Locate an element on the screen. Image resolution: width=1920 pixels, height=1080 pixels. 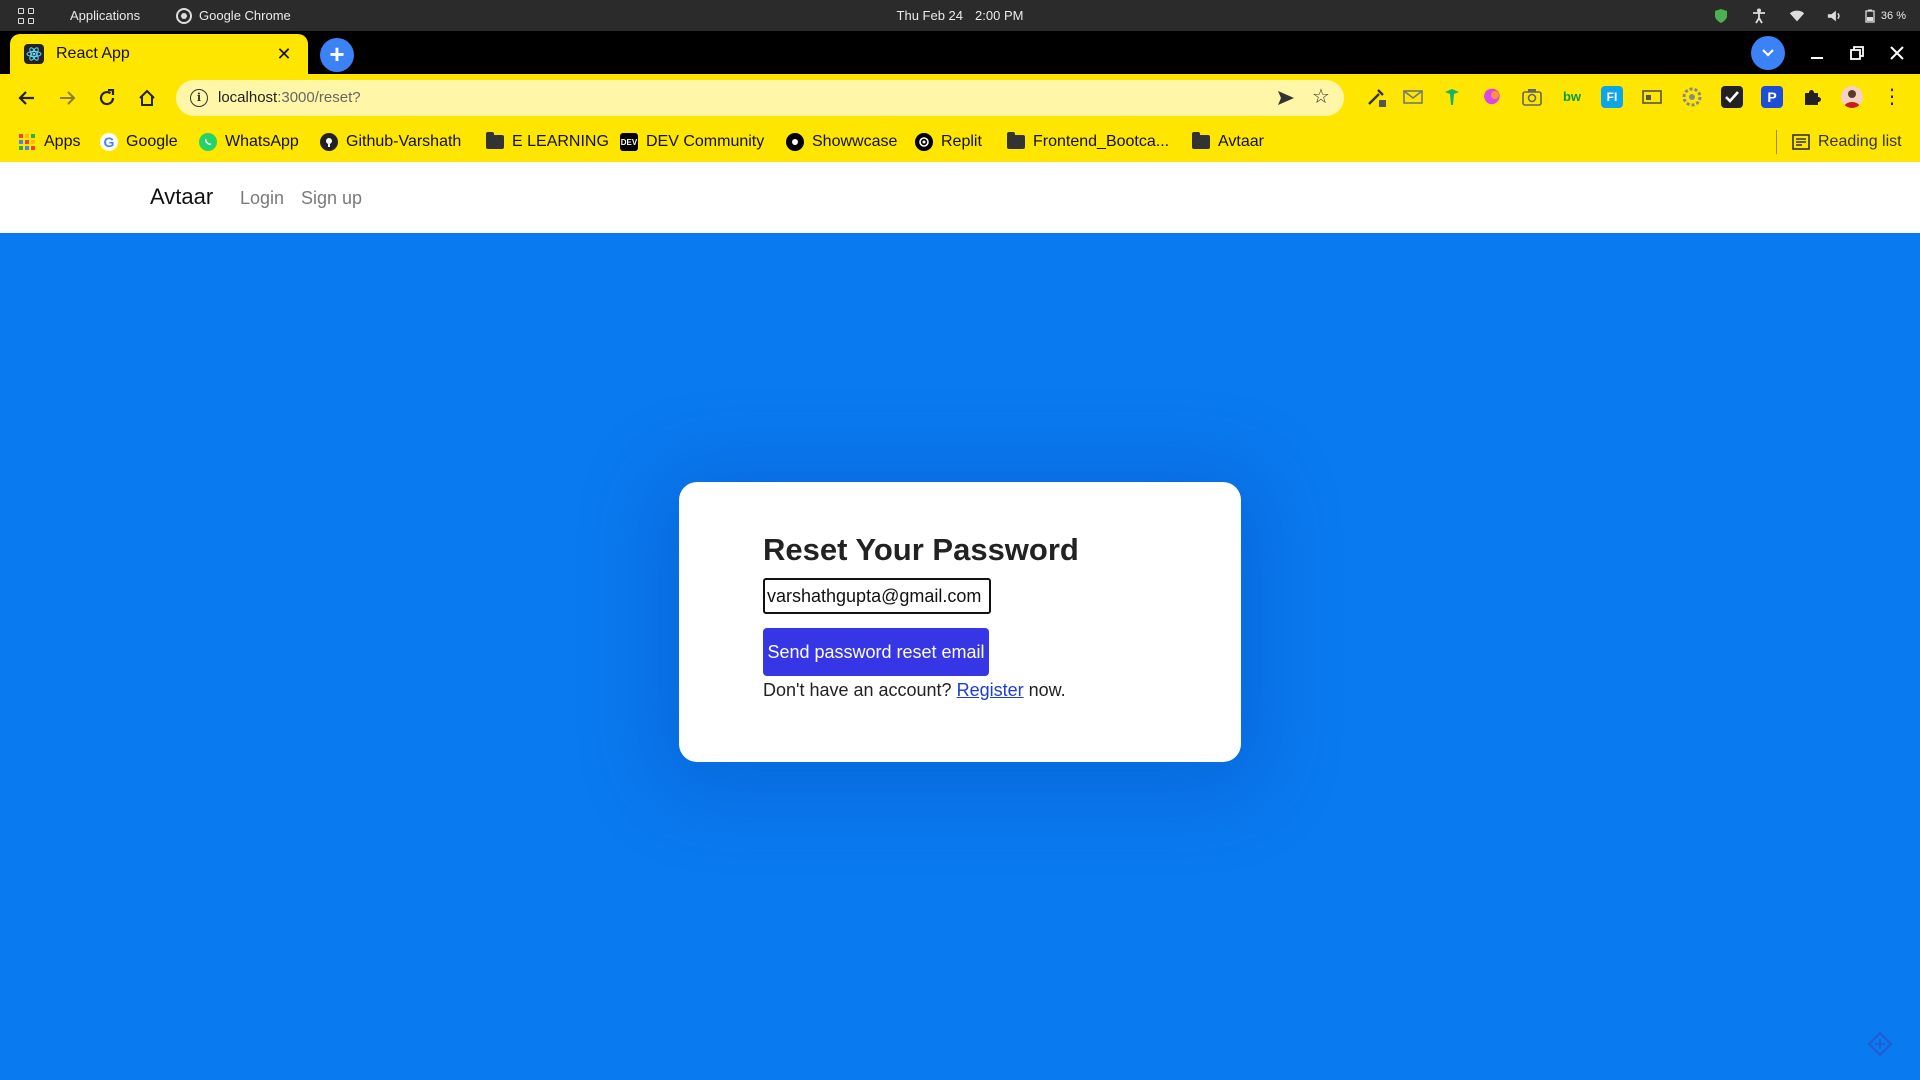
url-text: localhost:3000/reset? is located at coordinates (289, 97).